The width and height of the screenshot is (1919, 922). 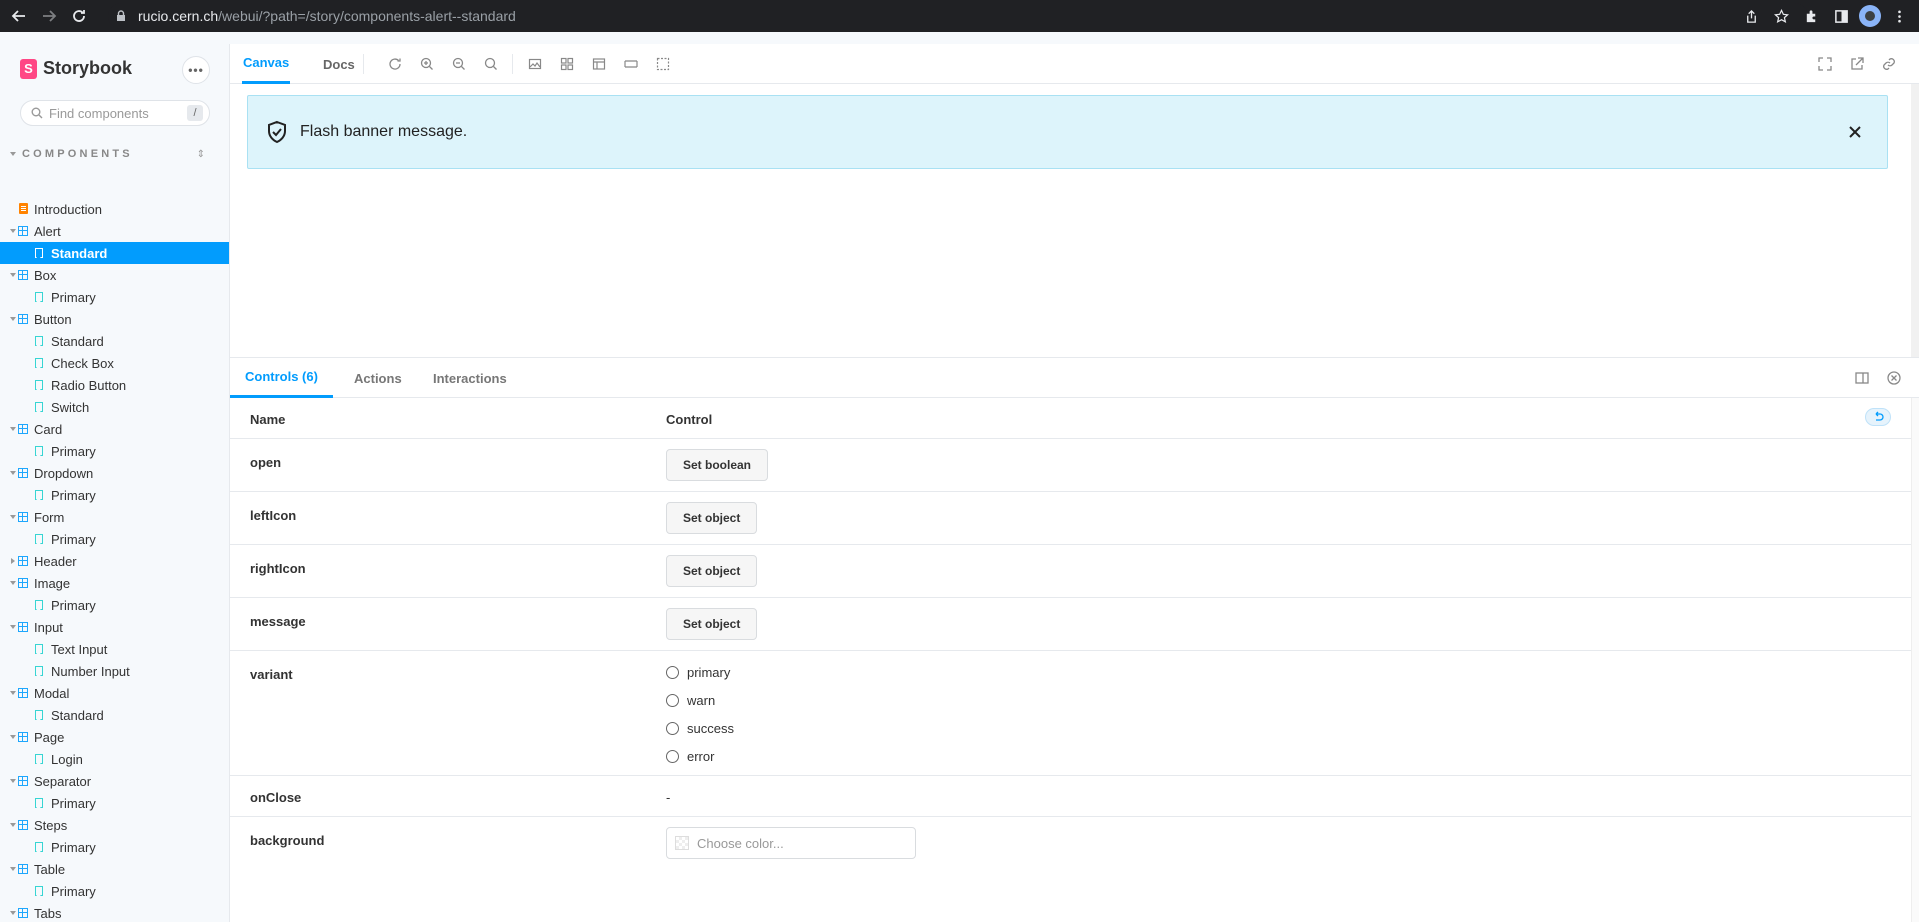 I want to click on sidebar-item-dropdown: Dropdown, so click(x=114, y=473).